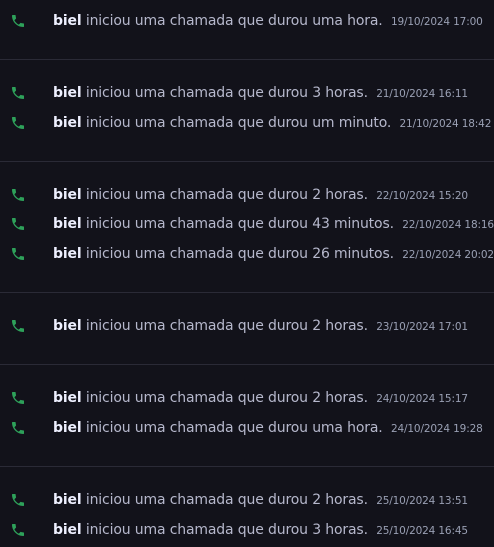  I want to click on timestamp: 22/10/2024 15:20, so click(422, 196).